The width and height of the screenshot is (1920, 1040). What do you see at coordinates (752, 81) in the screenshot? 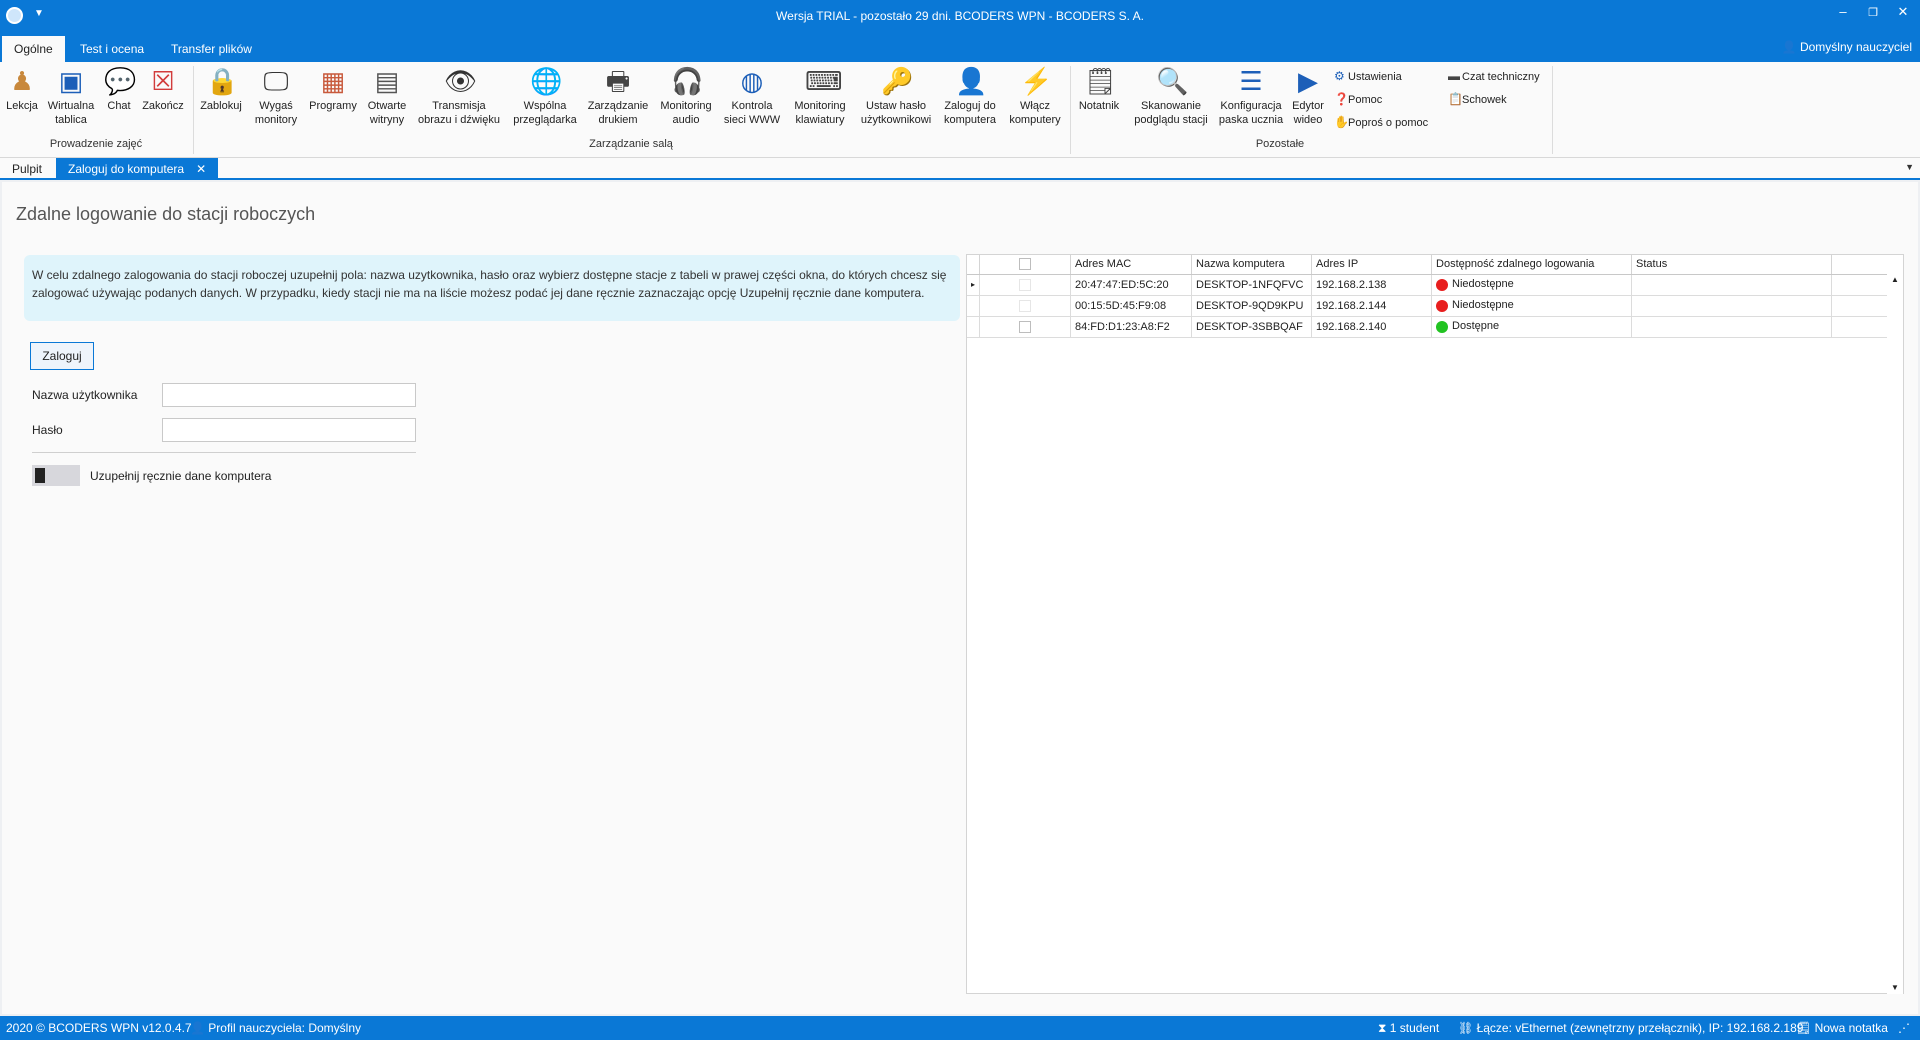
I see `web-globe-icon: ◍` at bounding box center [752, 81].